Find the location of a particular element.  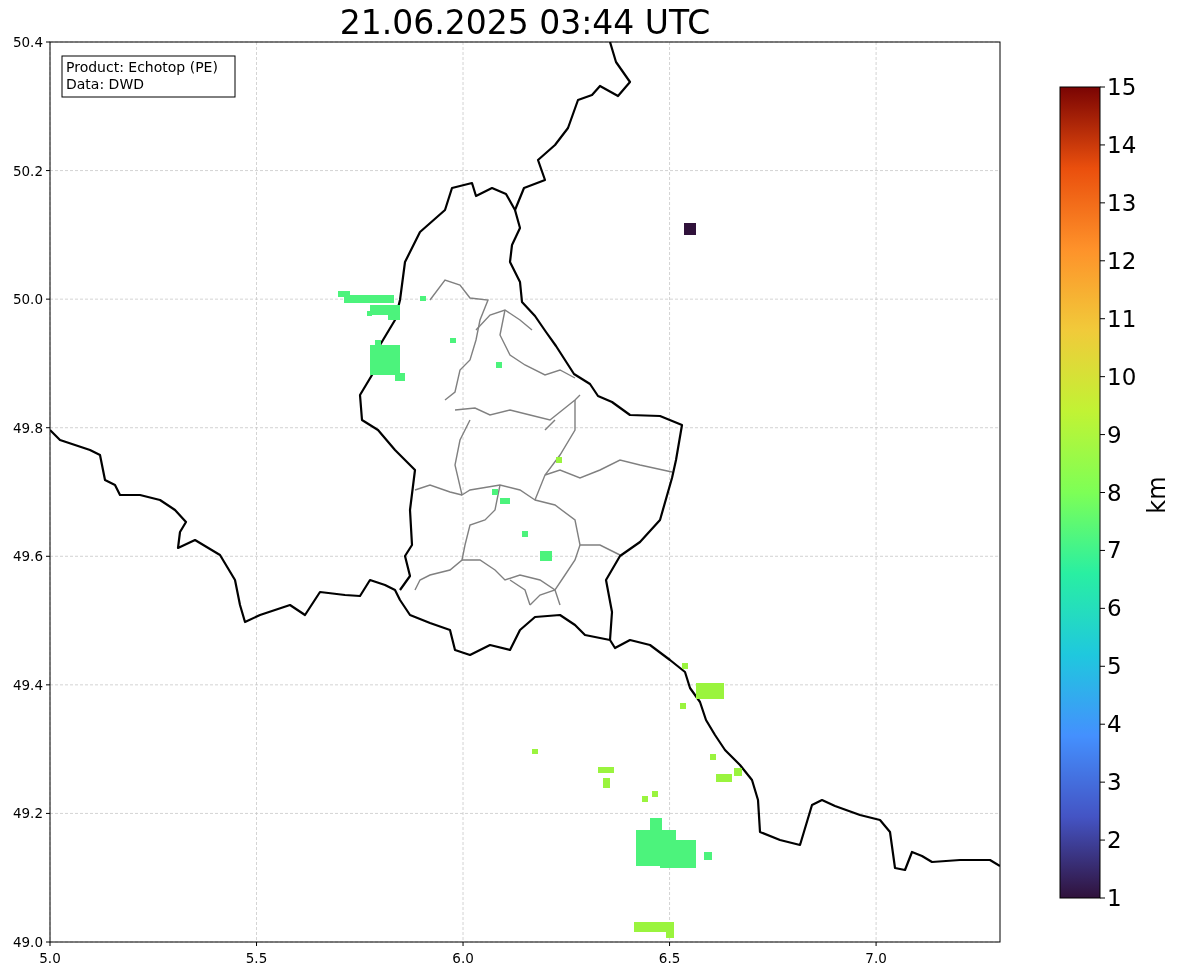

axis-tick-label: 5.5 is located at coordinates (256, 958).